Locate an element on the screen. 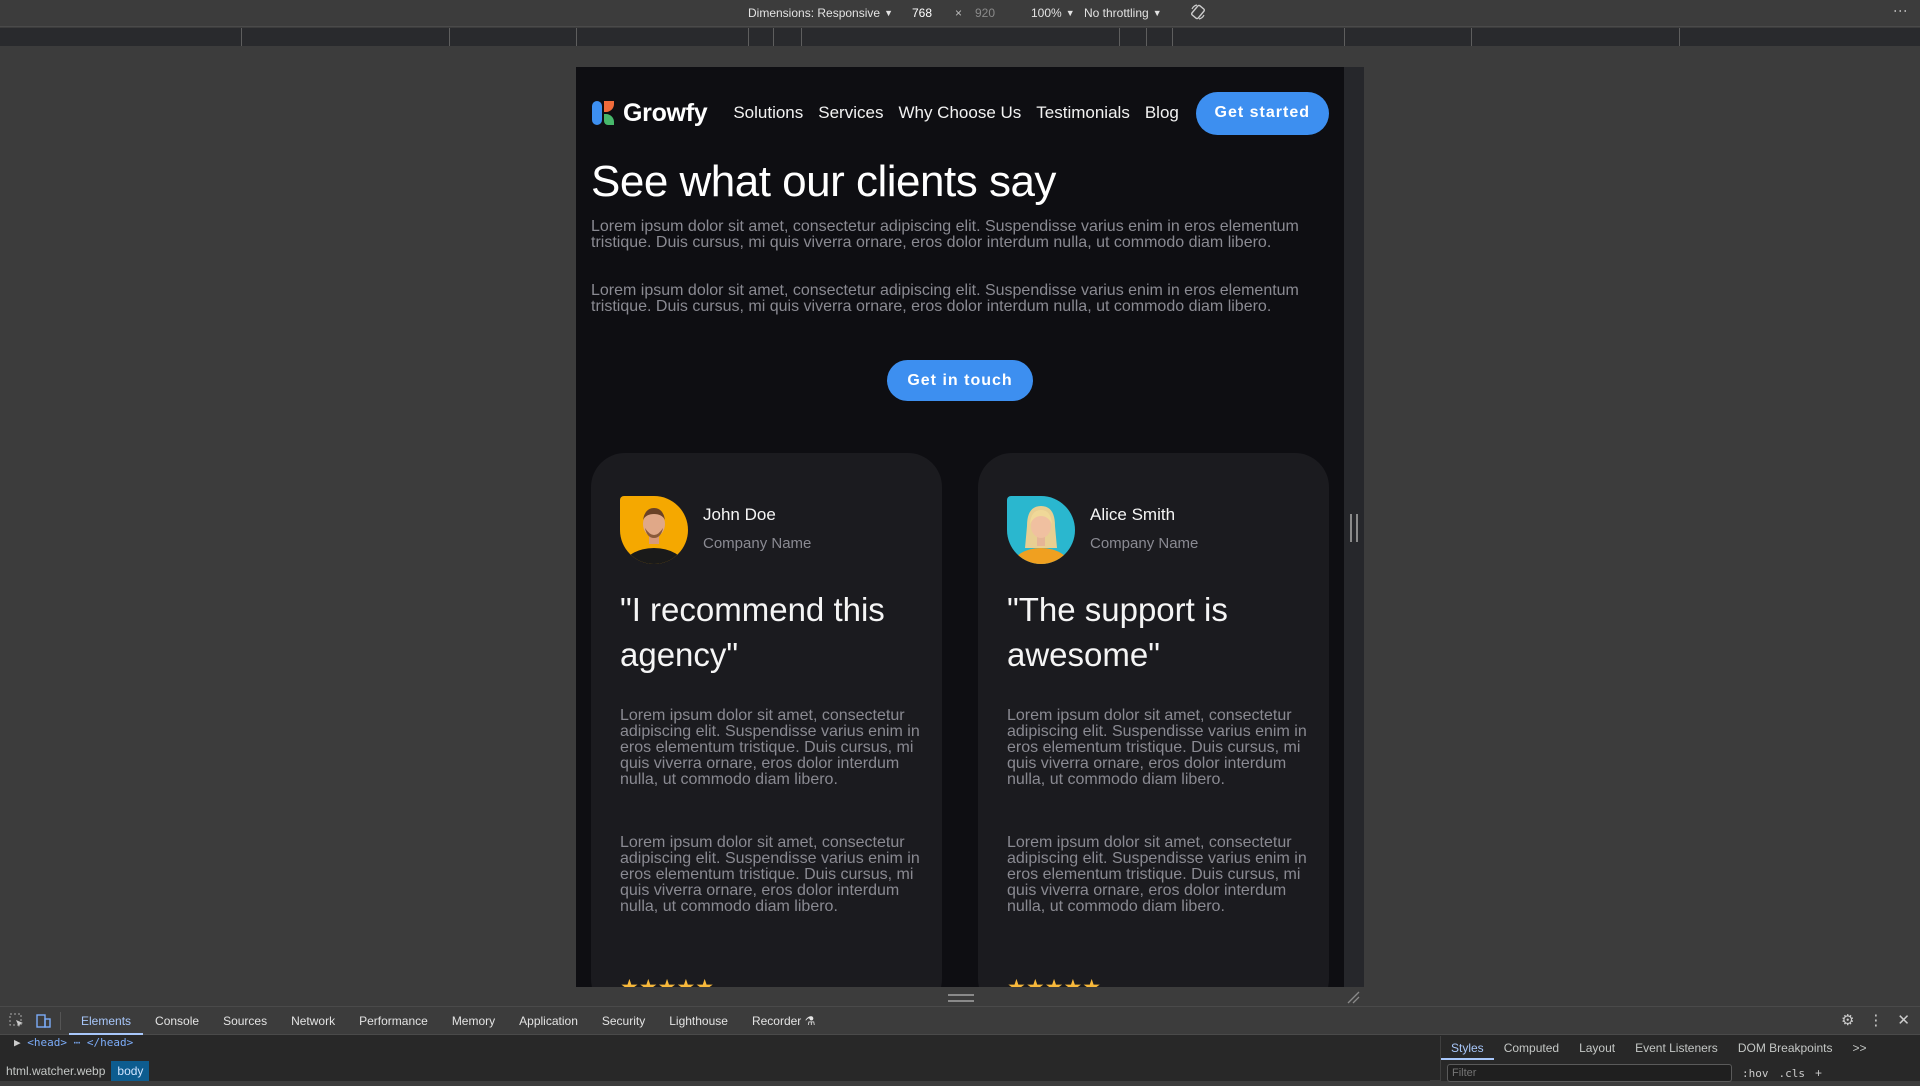 This screenshot has height=1086, width=1920. tab-styles: Styles is located at coordinates (1467, 1048).